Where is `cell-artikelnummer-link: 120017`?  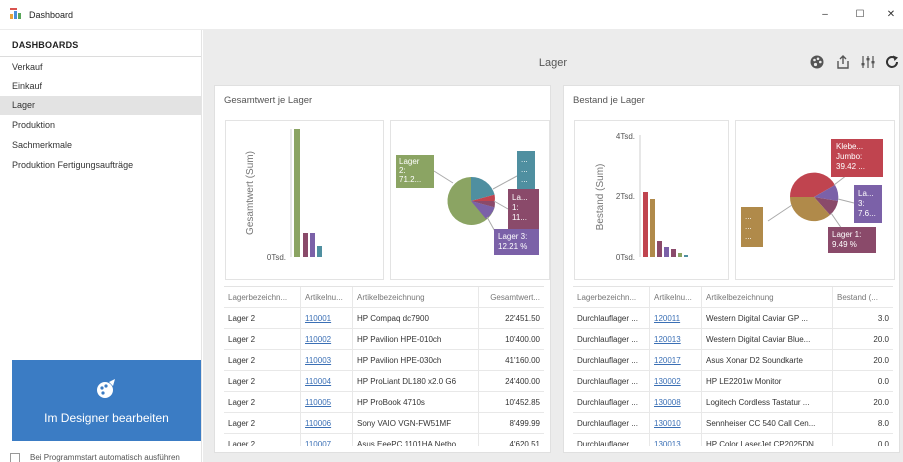
cell-artikelnummer-link: 120017 is located at coordinates (676, 360).